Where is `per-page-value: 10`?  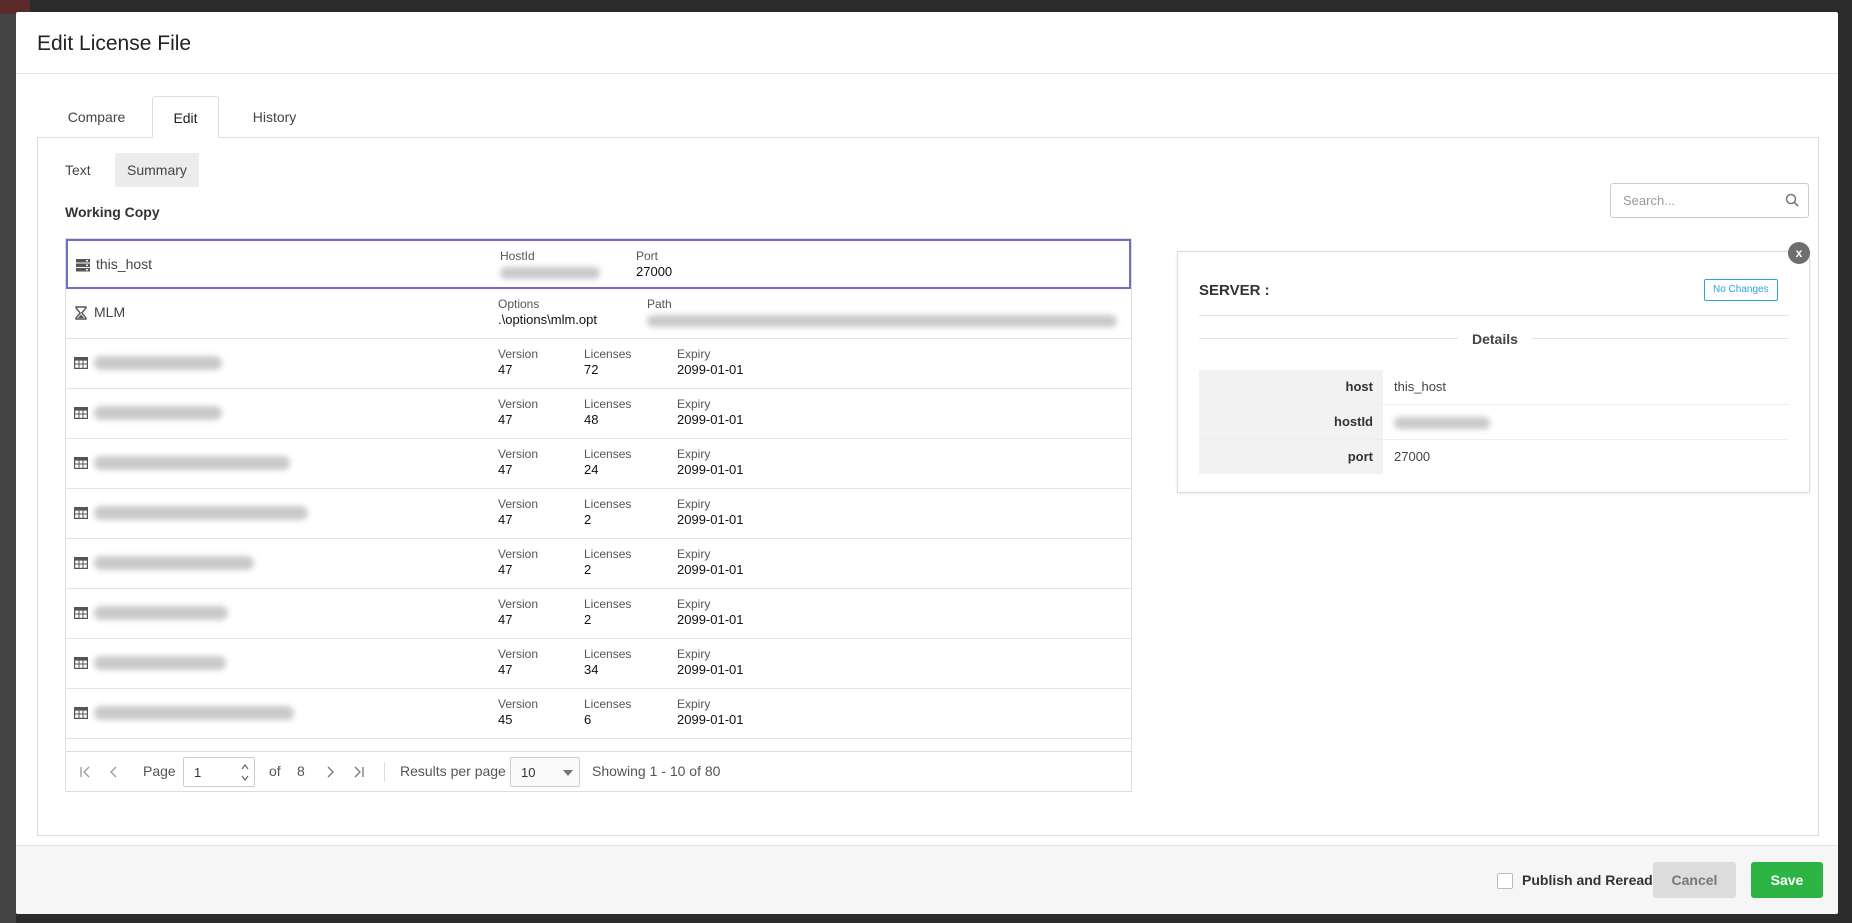 per-page-value: 10 is located at coordinates (528, 772).